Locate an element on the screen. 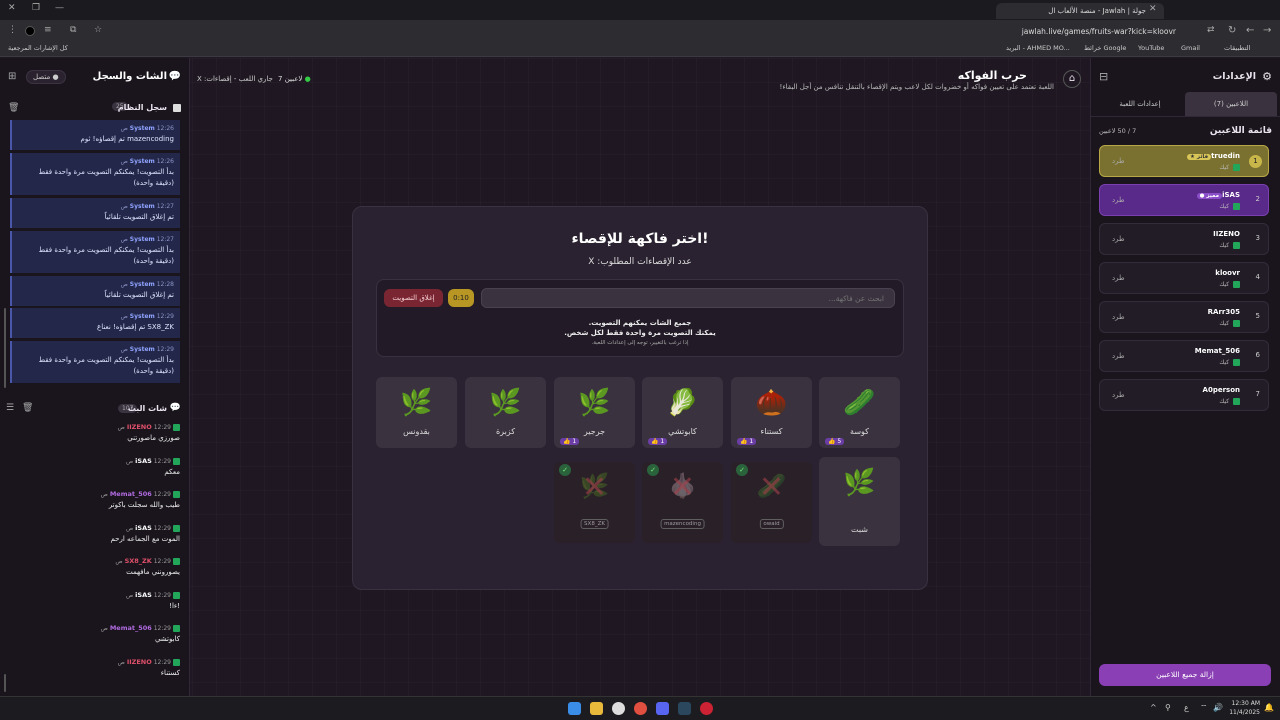 The height and width of the screenshot is (720, 1280). tab-game-settings: إعدادات اللعبة is located at coordinates (1140, 104).